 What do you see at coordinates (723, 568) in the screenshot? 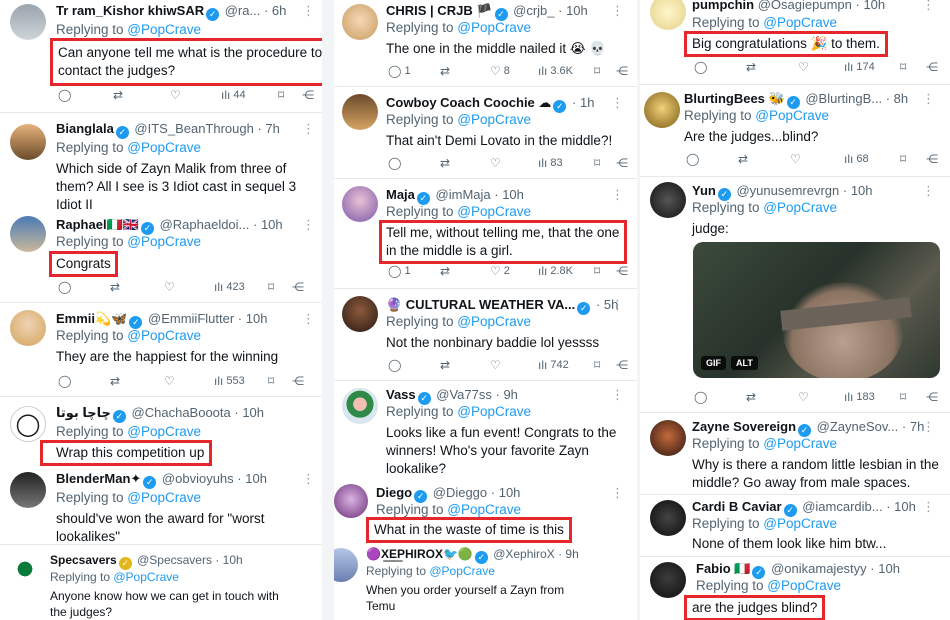
I see `author-name: Fabio 🇮🇹` at bounding box center [723, 568].